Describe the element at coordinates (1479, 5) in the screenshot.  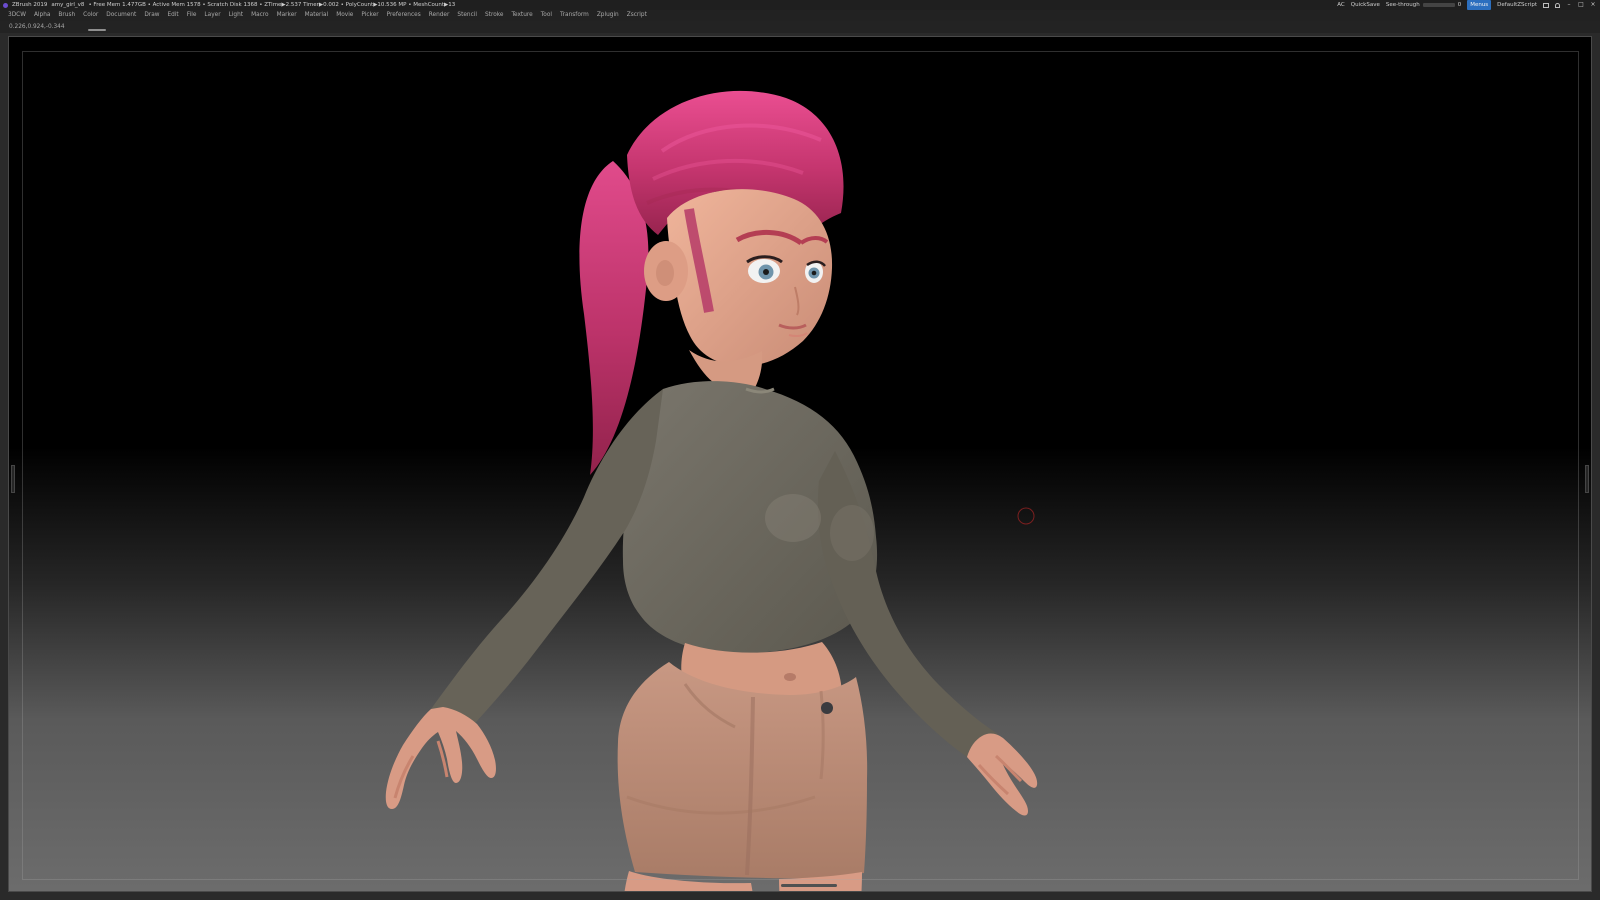
I see `menus-button: Menus` at that location.